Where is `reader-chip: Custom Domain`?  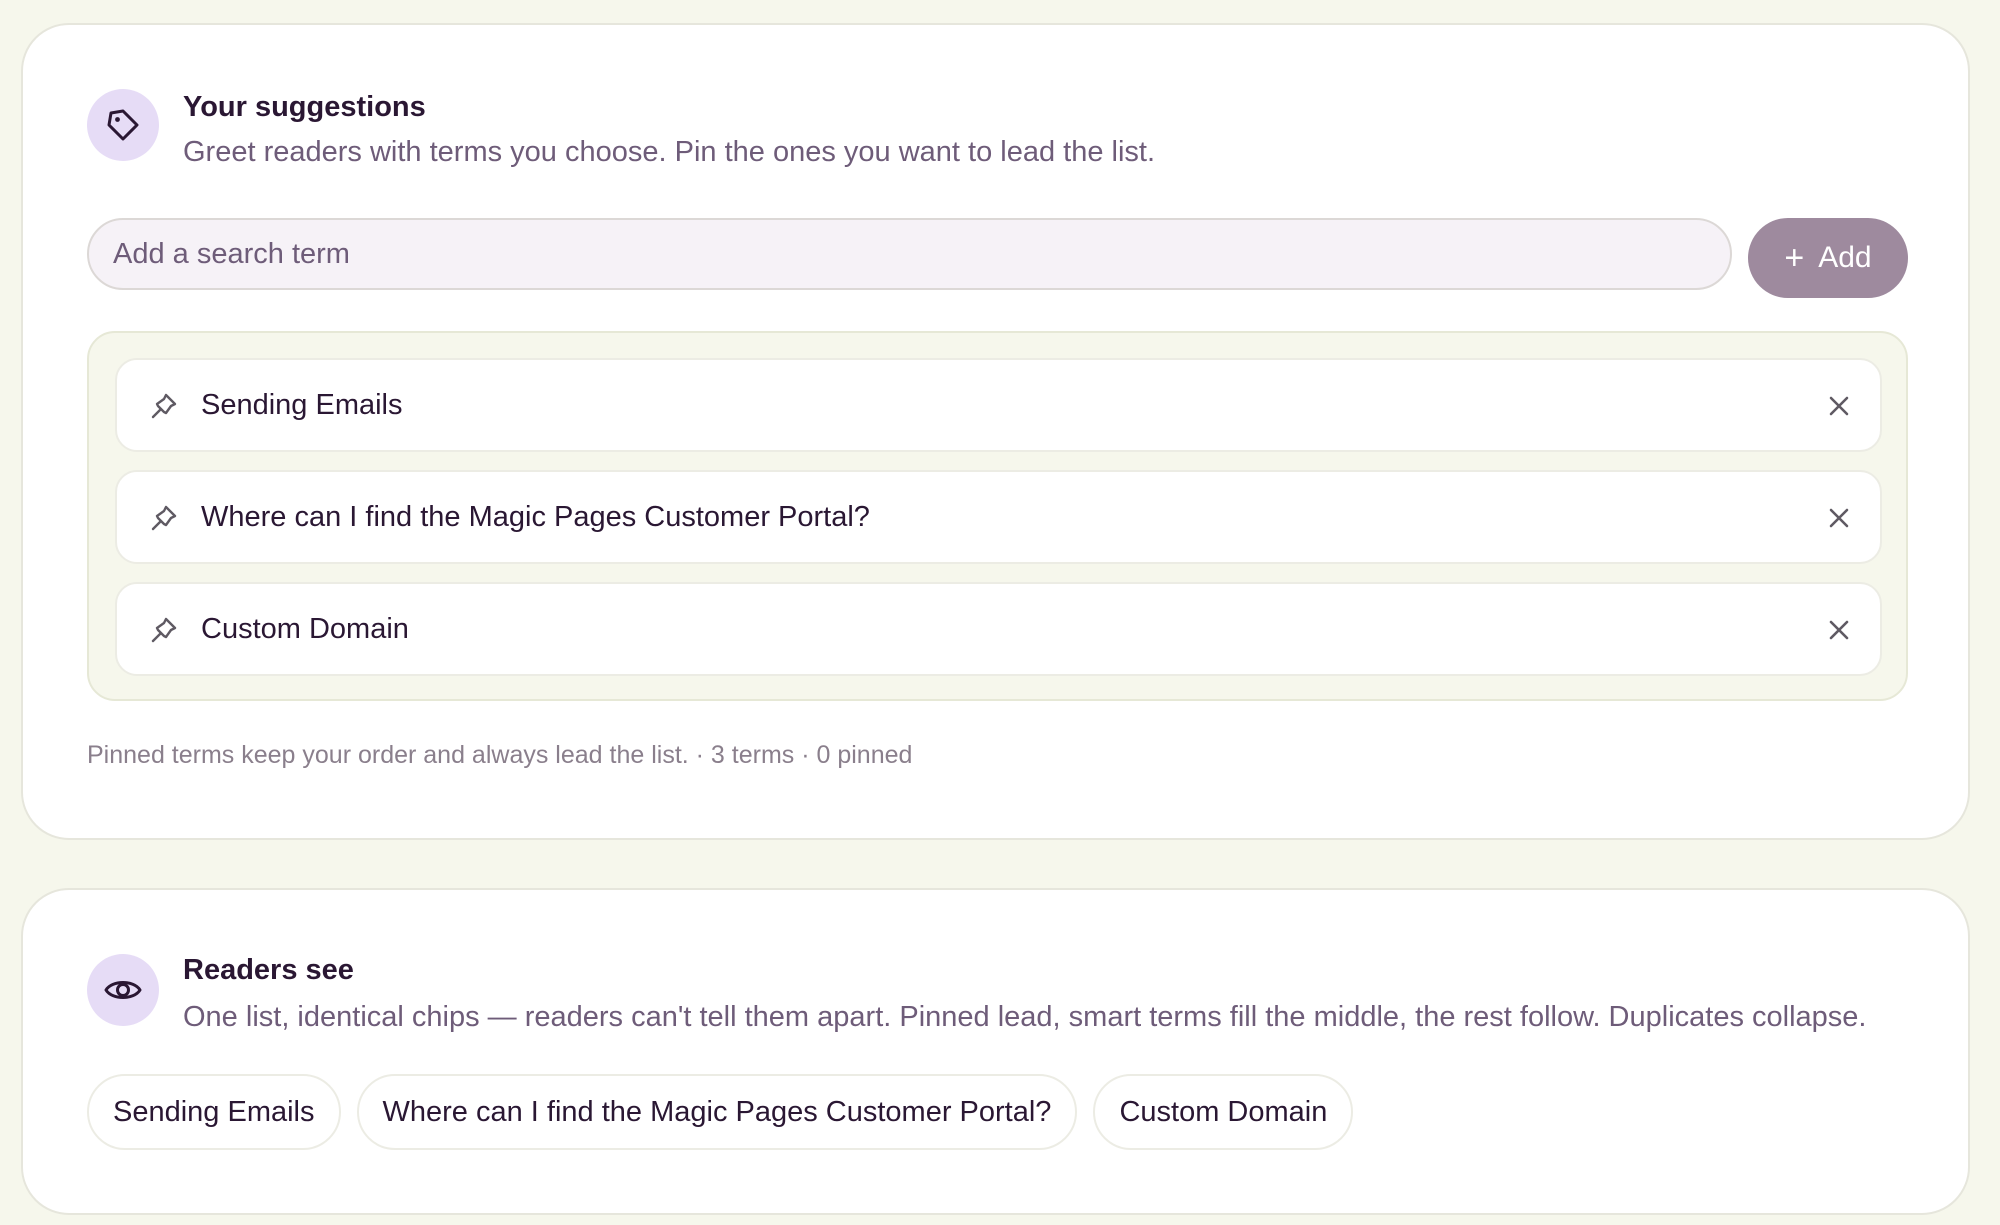 reader-chip: Custom Domain is located at coordinates (1223, 1112).